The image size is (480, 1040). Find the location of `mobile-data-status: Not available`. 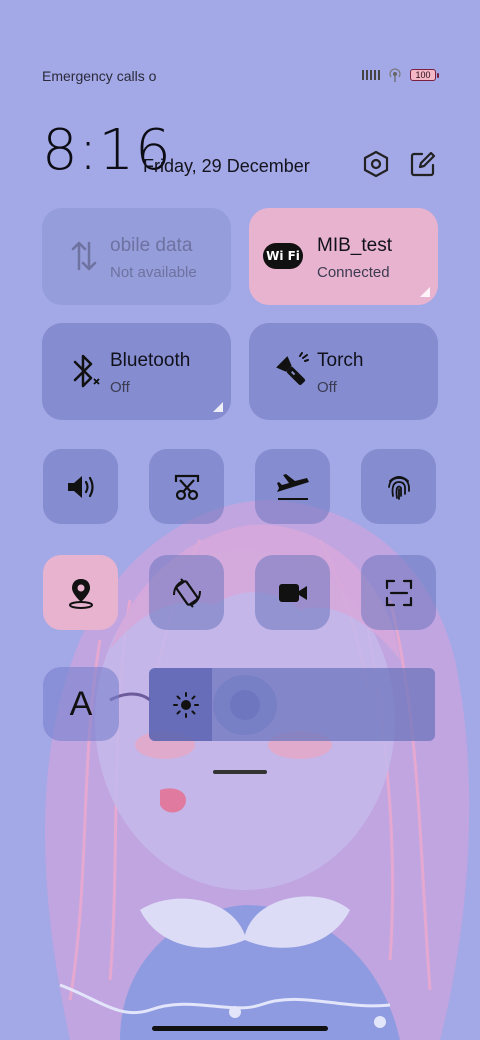

mobile-data-status: Not available is located at coordinates (153, 272).